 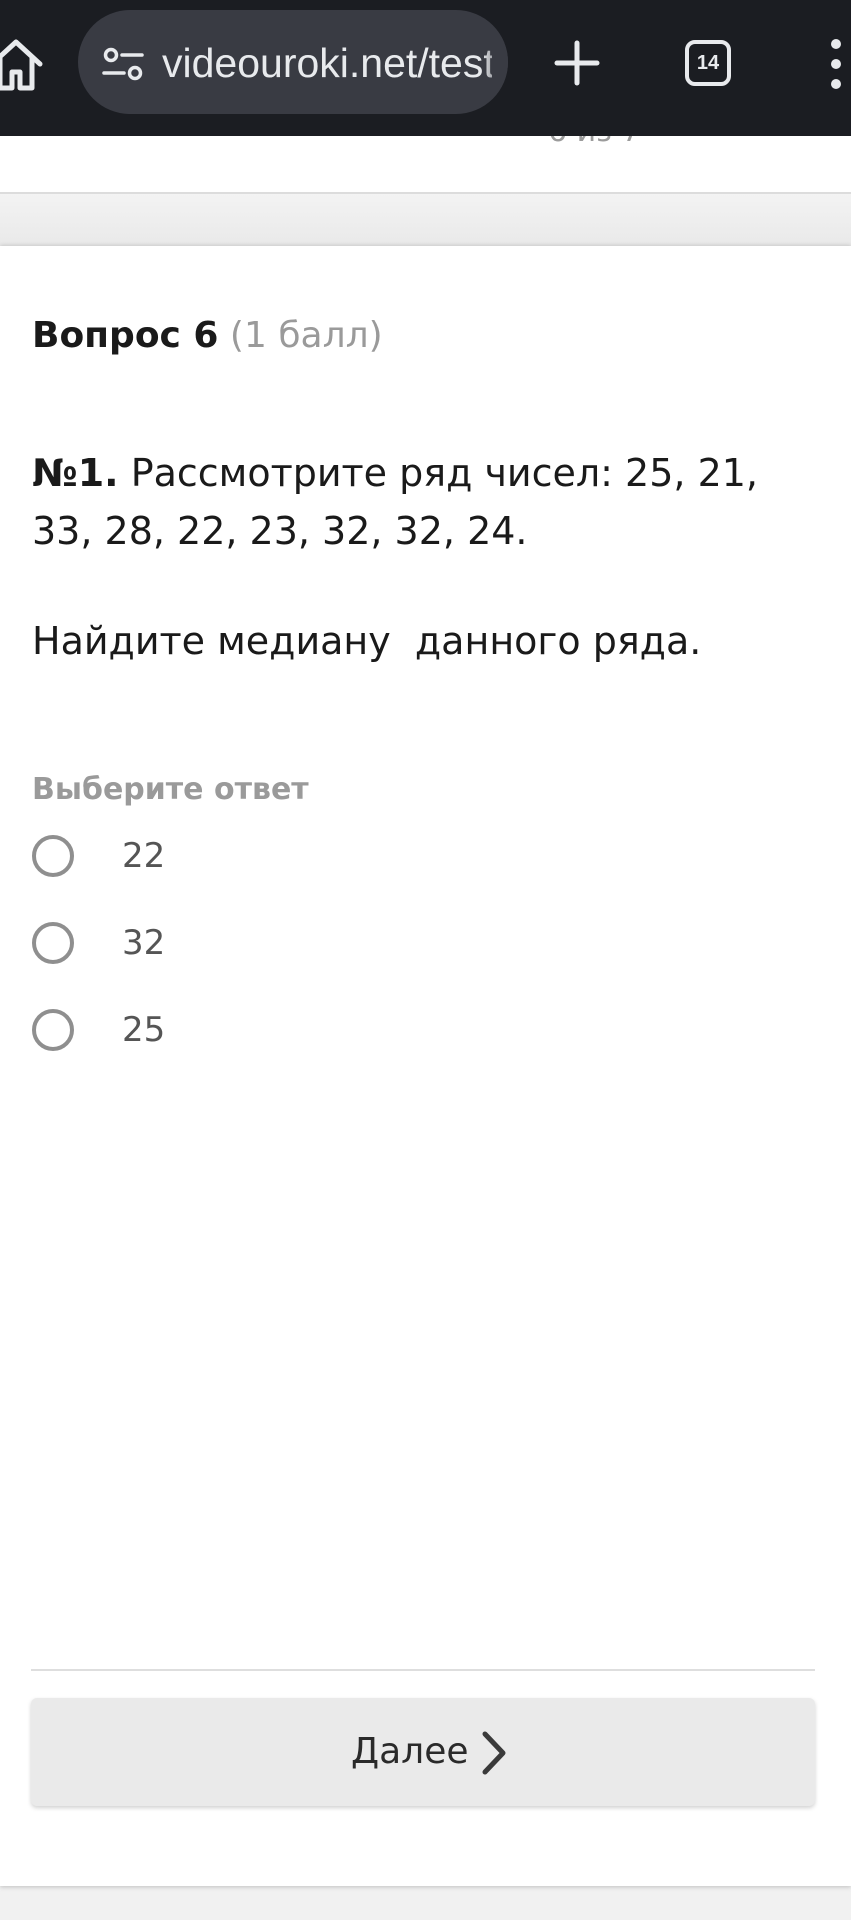 I want to click on question-label: Вопрос 6, so click(x=125, y=335).